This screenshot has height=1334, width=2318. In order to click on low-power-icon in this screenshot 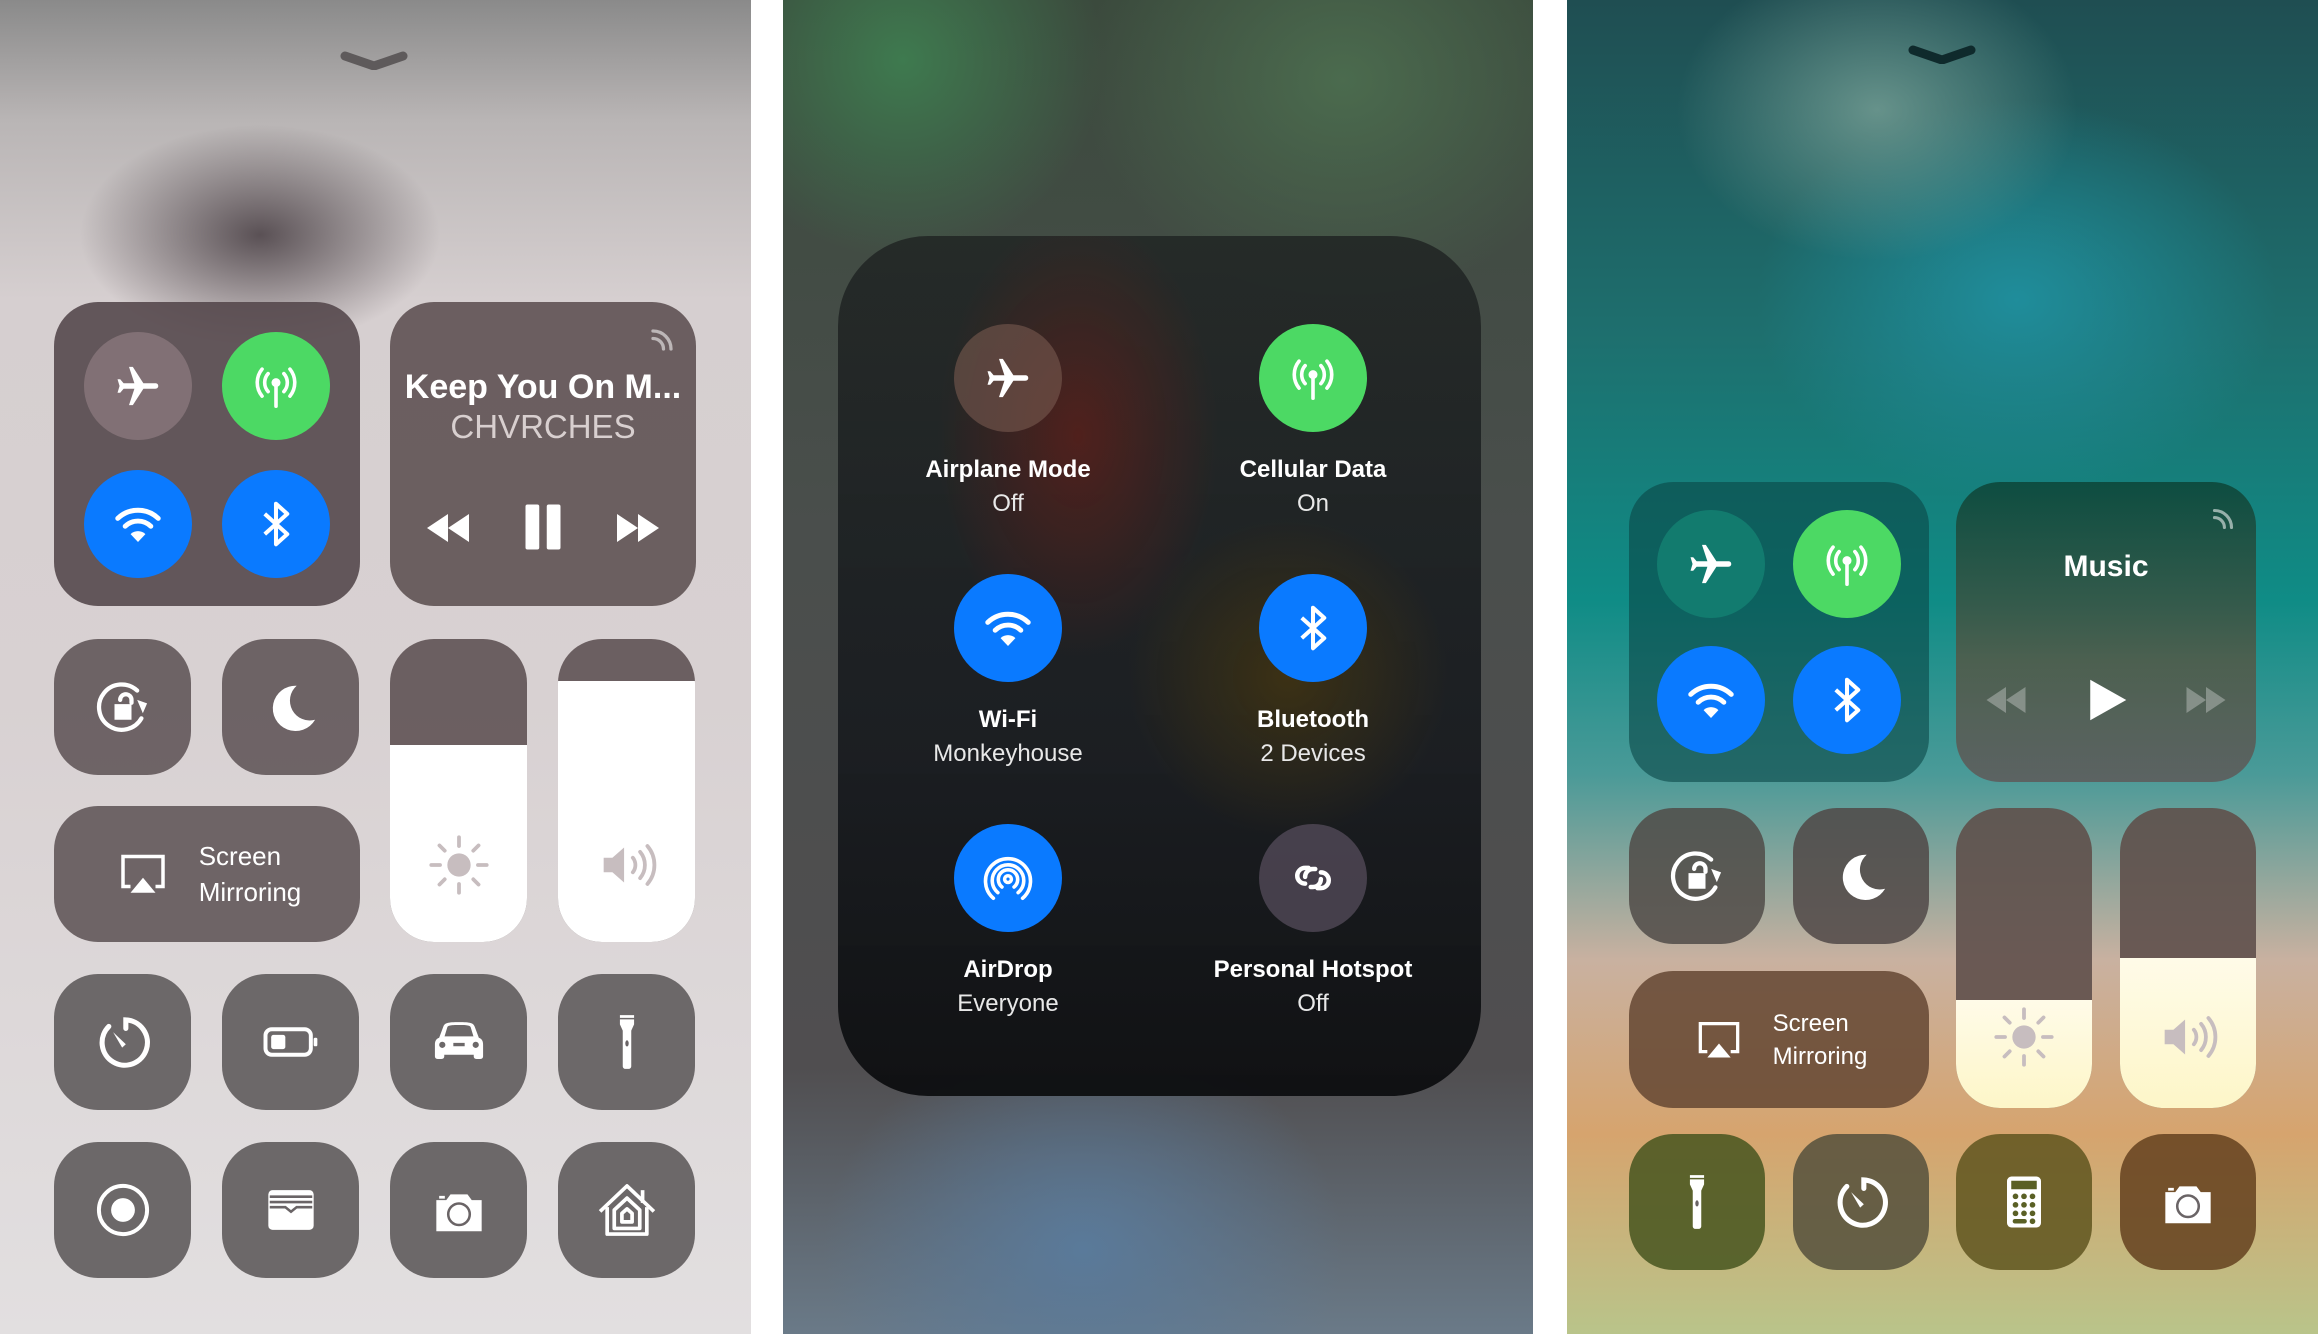, I will do `click(291, 1042)`.